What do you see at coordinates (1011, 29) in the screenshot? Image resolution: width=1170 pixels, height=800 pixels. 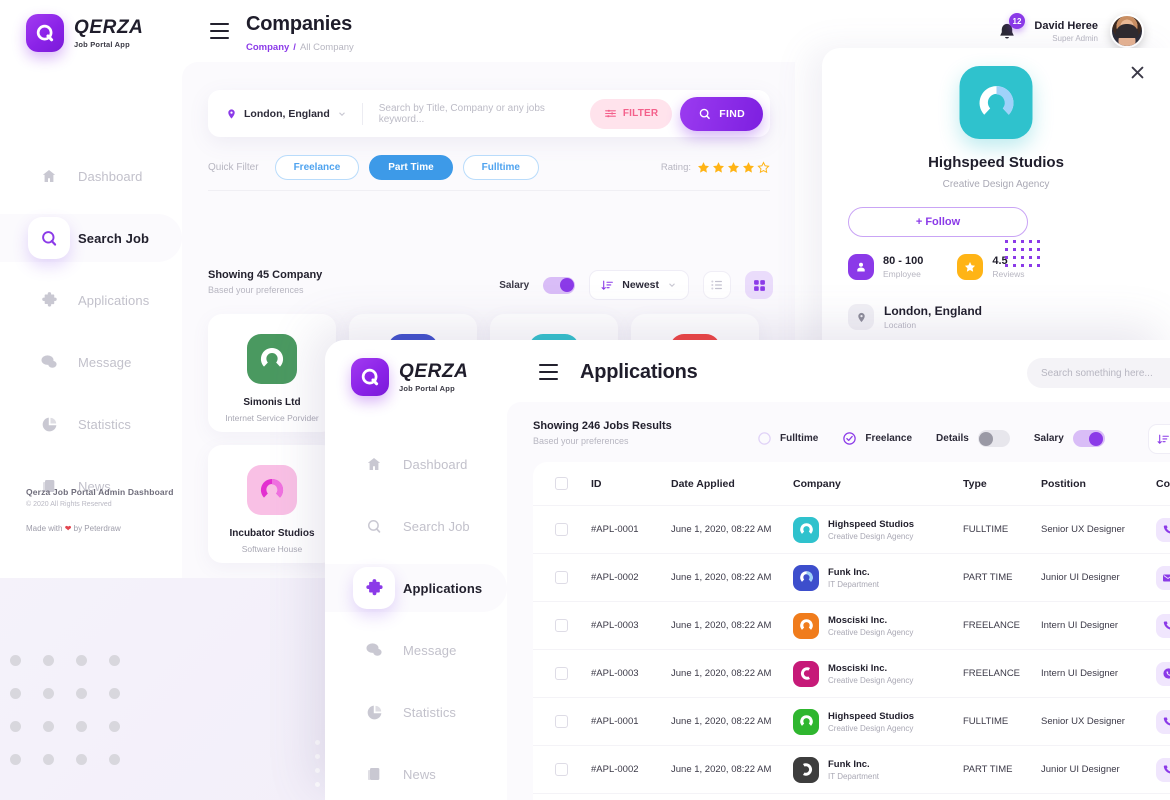 I see `notifications-button: 12` at bounding box center [1011, 29].